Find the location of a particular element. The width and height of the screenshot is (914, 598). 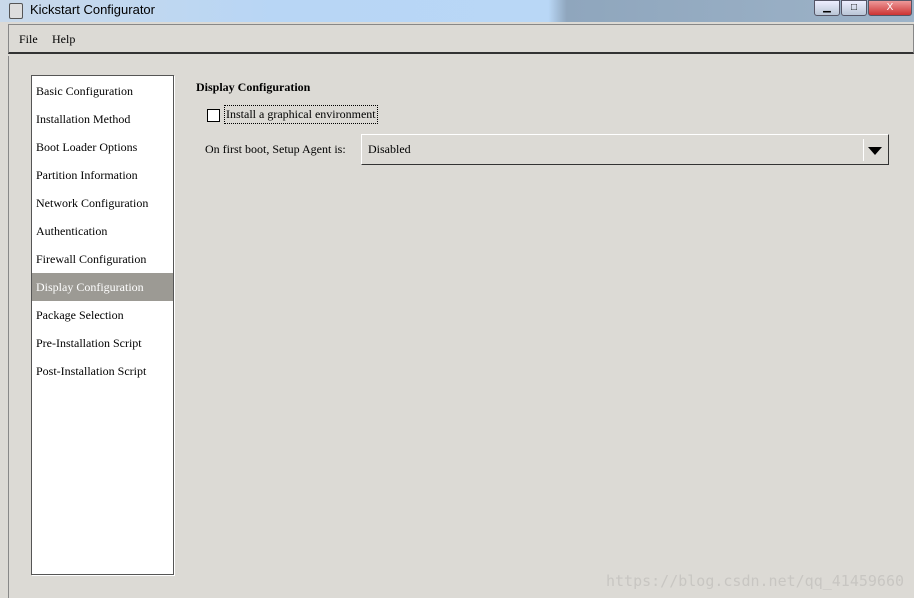

menu-file: File is located at coordinates (28, 39).